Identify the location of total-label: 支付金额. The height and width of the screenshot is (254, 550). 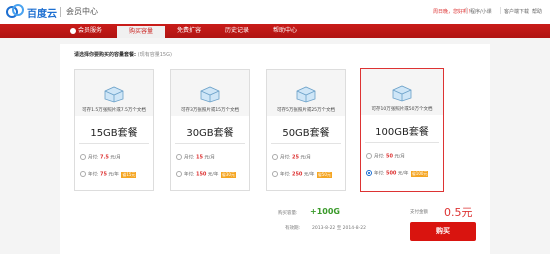
(419, 212).